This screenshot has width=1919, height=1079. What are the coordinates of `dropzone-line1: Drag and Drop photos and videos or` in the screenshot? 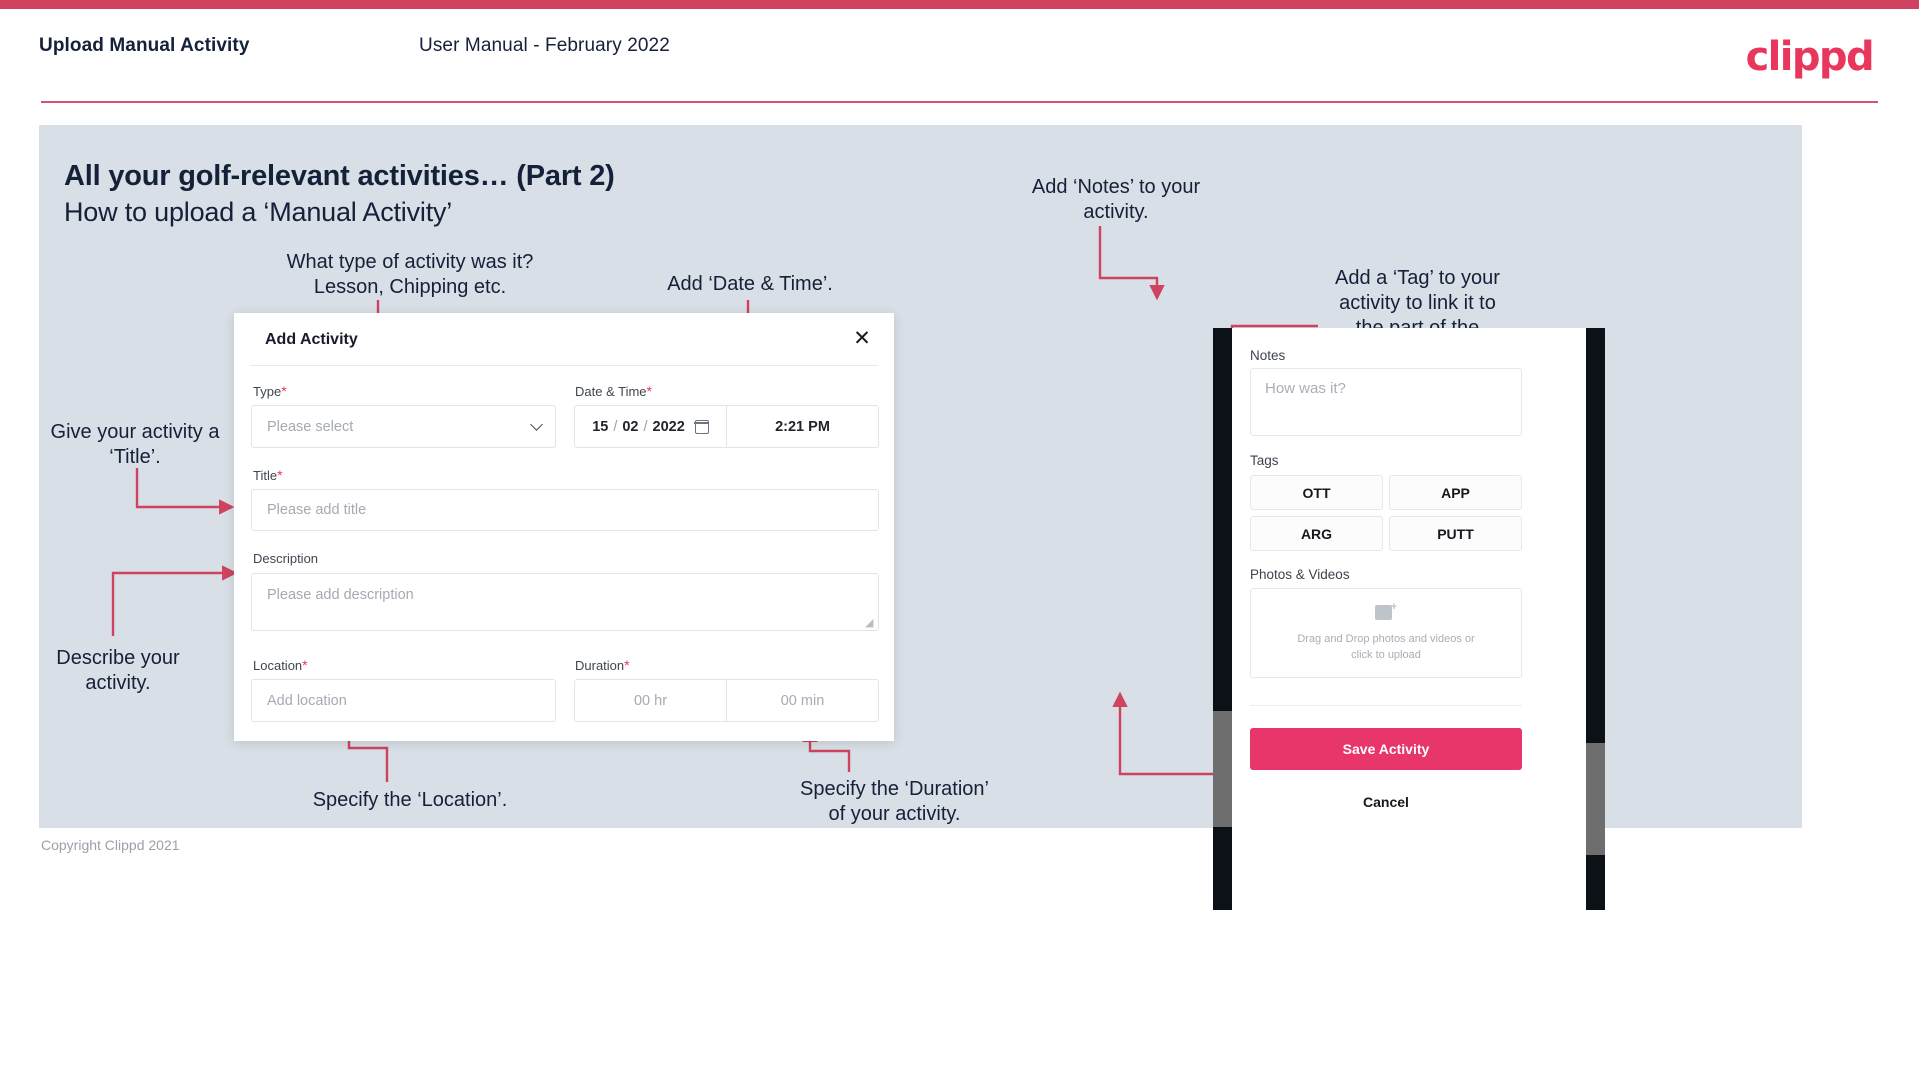 It's located at (1386, 639).